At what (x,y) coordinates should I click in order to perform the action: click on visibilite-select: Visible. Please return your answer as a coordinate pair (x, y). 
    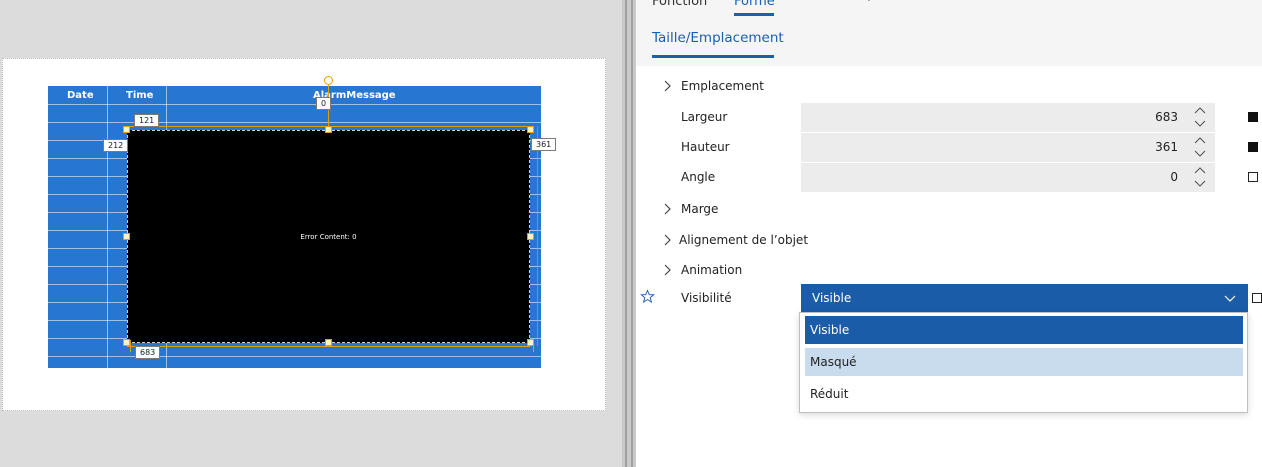
    Looking at the image, I should click on (1024, 298).